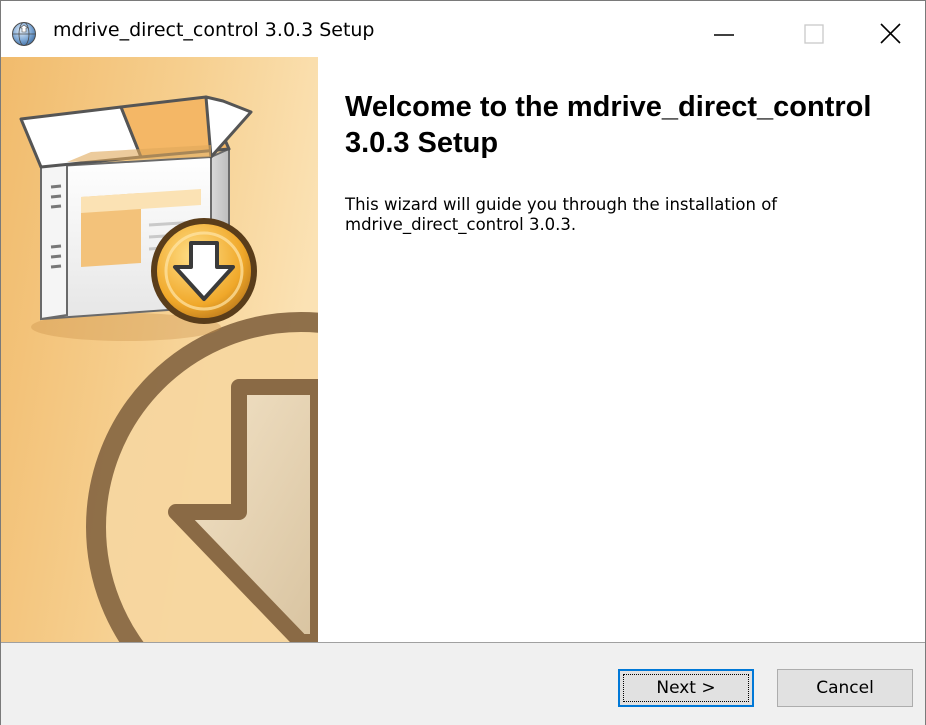 This screenshot has height=725, width=926. I want to click on maximize-icon, so click(814, 32).